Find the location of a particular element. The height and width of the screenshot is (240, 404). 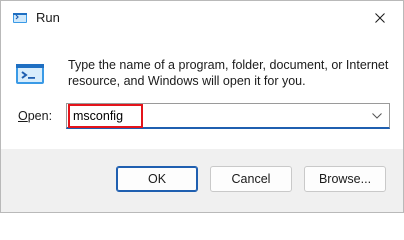

cancel-button: Cancel is located at coordinates (251, 179).